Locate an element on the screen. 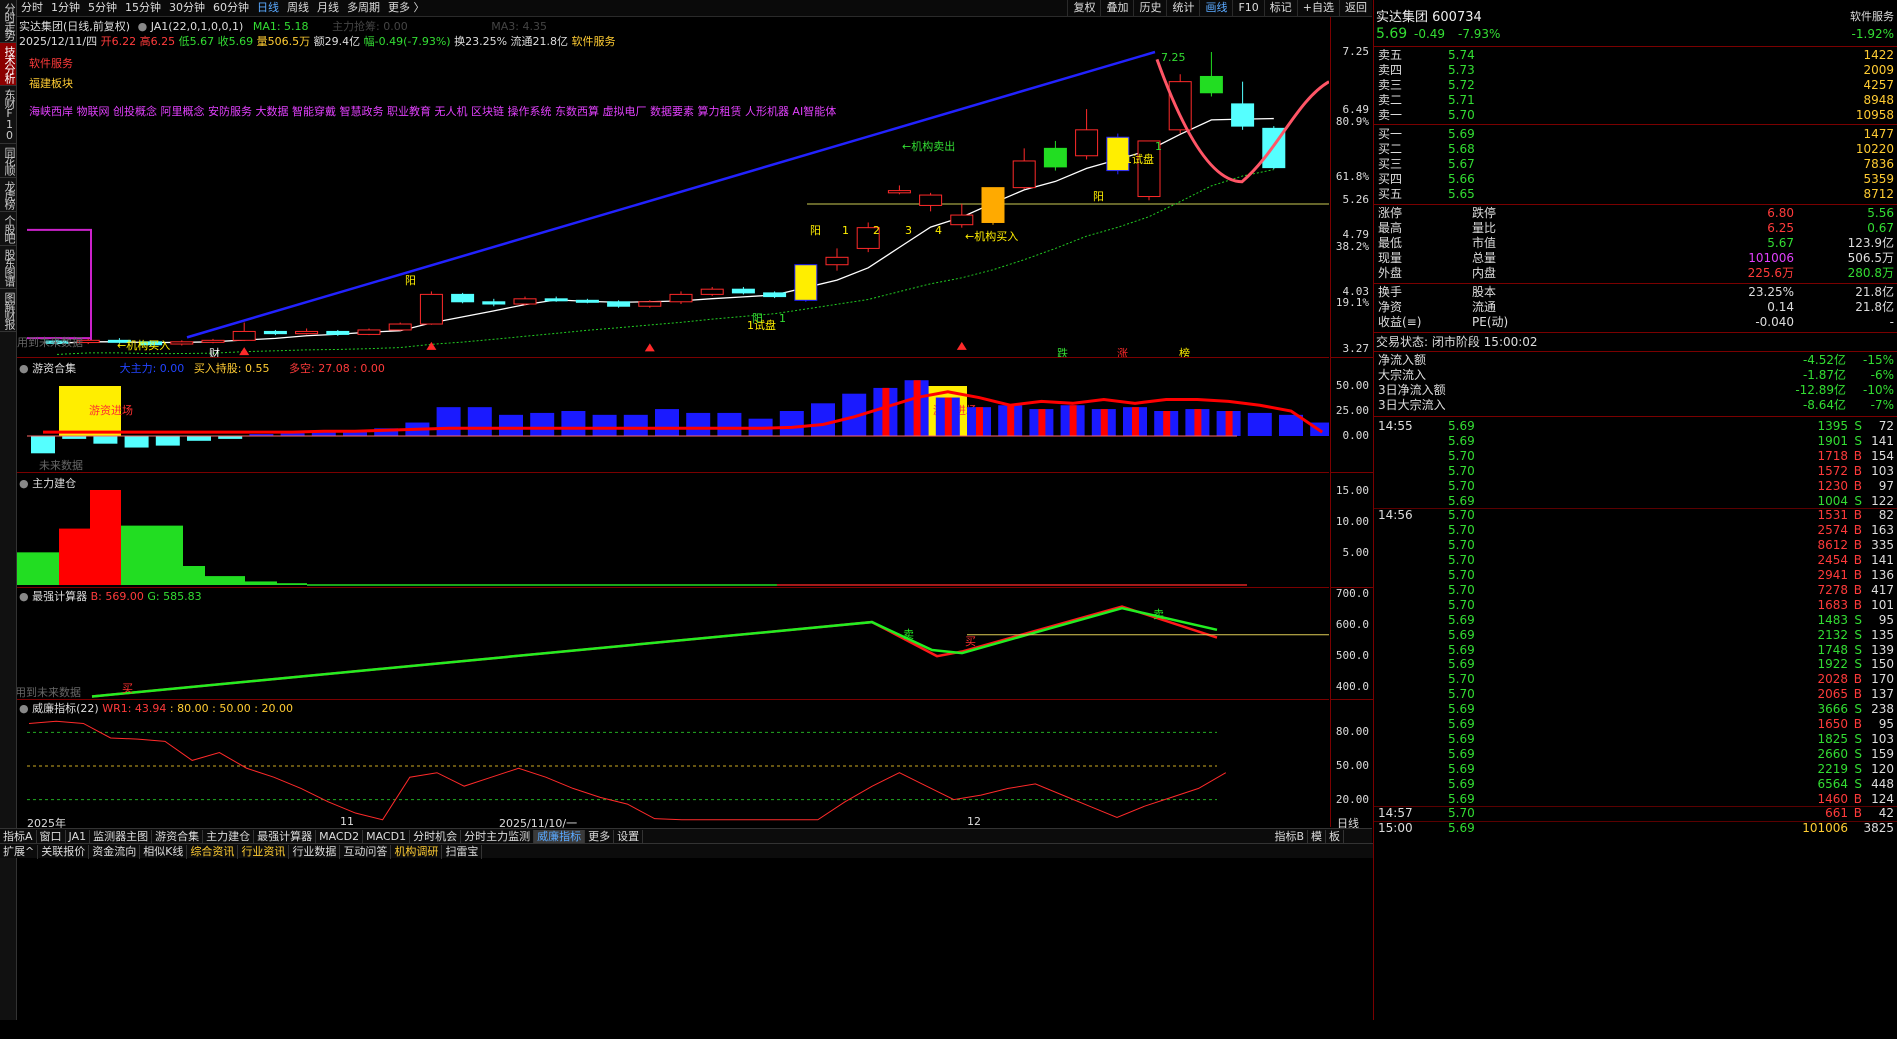 The width and height of the screenshot is (1897, 1039). info-tab: 扫雷宝 is located at coordinates (462, 852).